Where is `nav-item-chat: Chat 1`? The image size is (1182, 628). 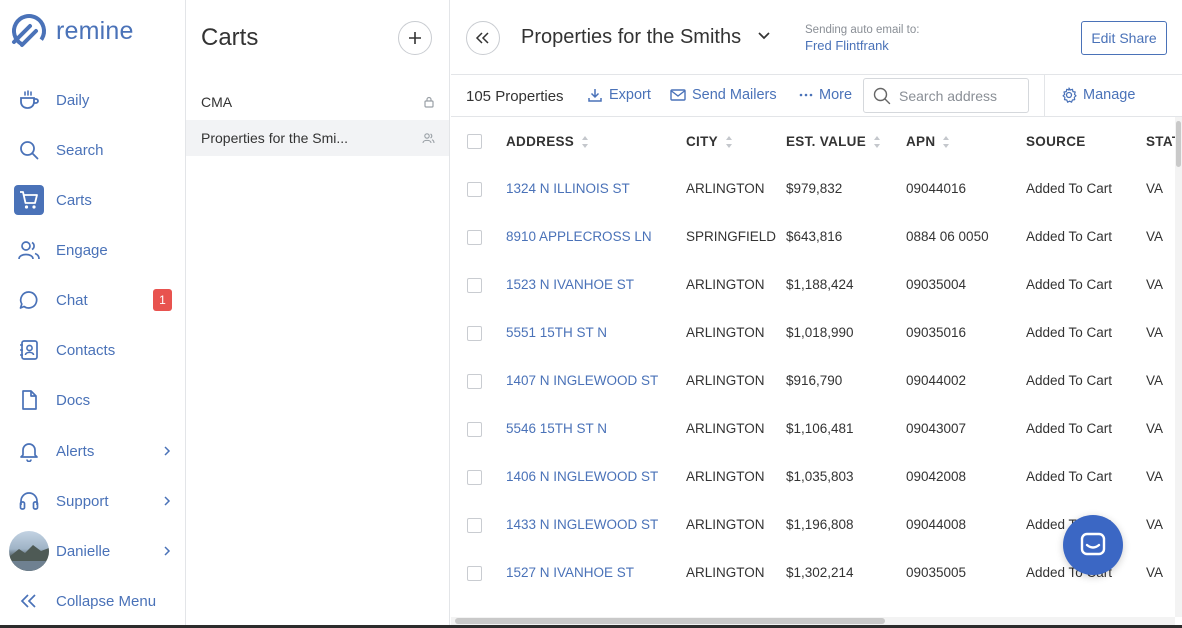 nav-item-chat: Chat 1 is located at coordinates (93, 300).